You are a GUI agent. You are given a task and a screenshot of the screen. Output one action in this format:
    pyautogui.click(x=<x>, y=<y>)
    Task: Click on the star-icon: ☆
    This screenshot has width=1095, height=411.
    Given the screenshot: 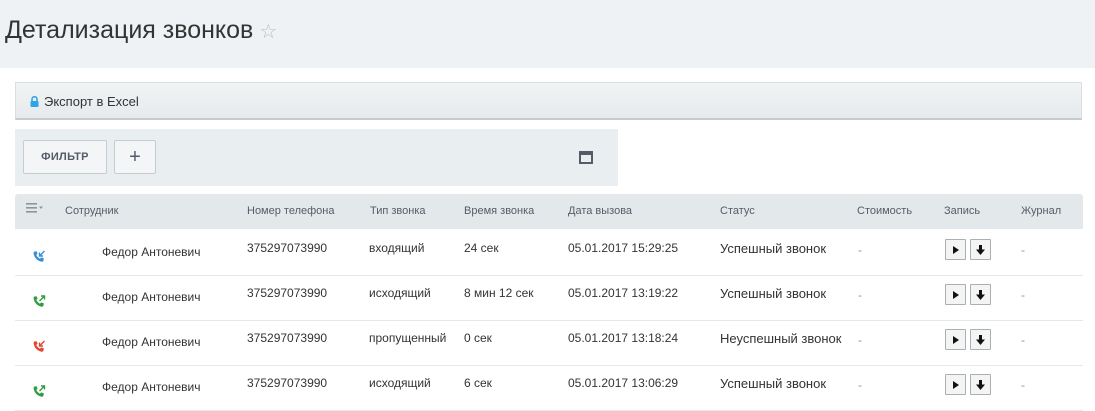 What is the action you would take?
    pyautogui.click(x=268, y=32)
    